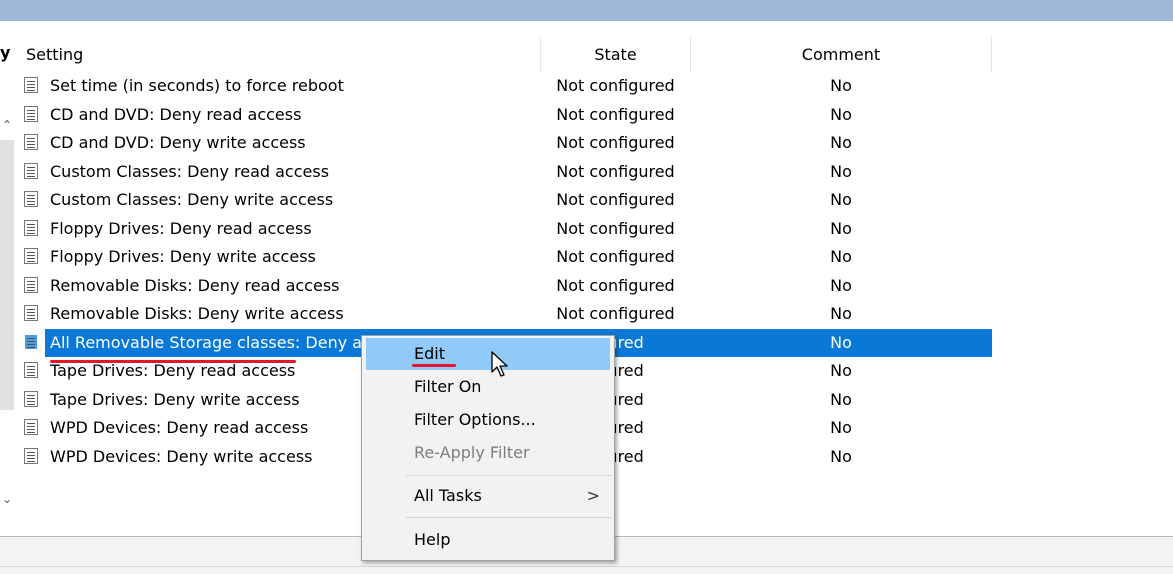 Image resolution: width=1173 pixels, height=574 pixels. Describe the element at coordinates (178, 142) in the screenshot. I see `setting-name: CD and DVD: Deny write access` at that location.